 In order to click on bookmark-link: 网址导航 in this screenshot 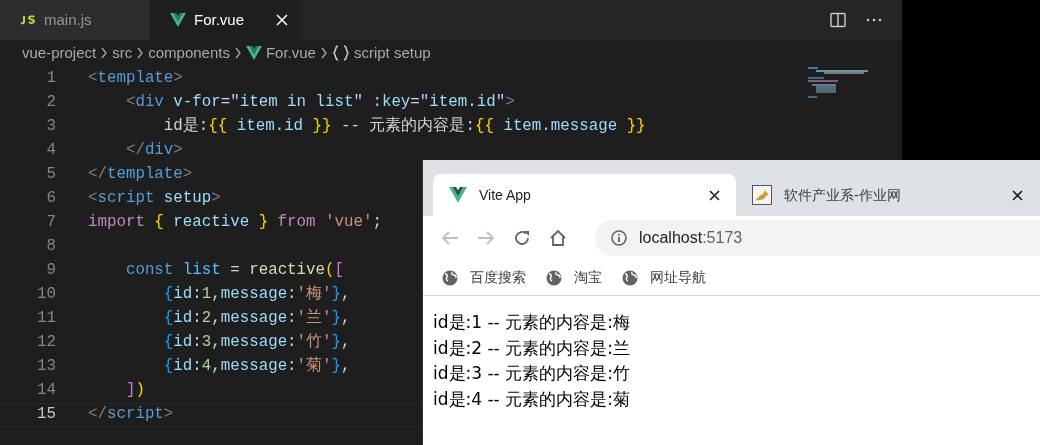, I will do `click(678, 277)`.